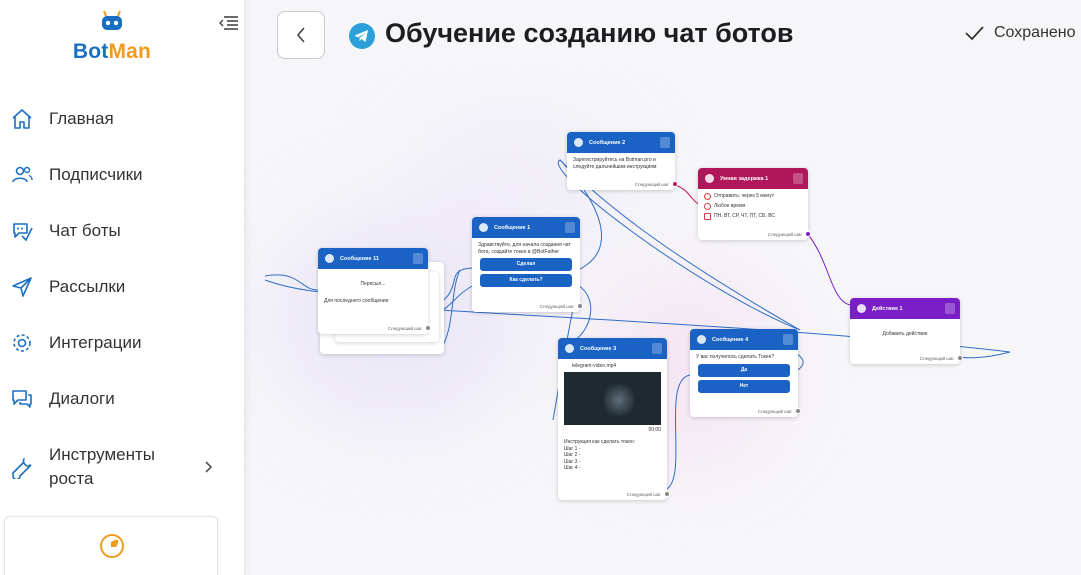 This screenshot has width=1081, height=575. Describe the element at coordinates (112, 20) in the screenshot. I see `bot-logo-icon` at that location.